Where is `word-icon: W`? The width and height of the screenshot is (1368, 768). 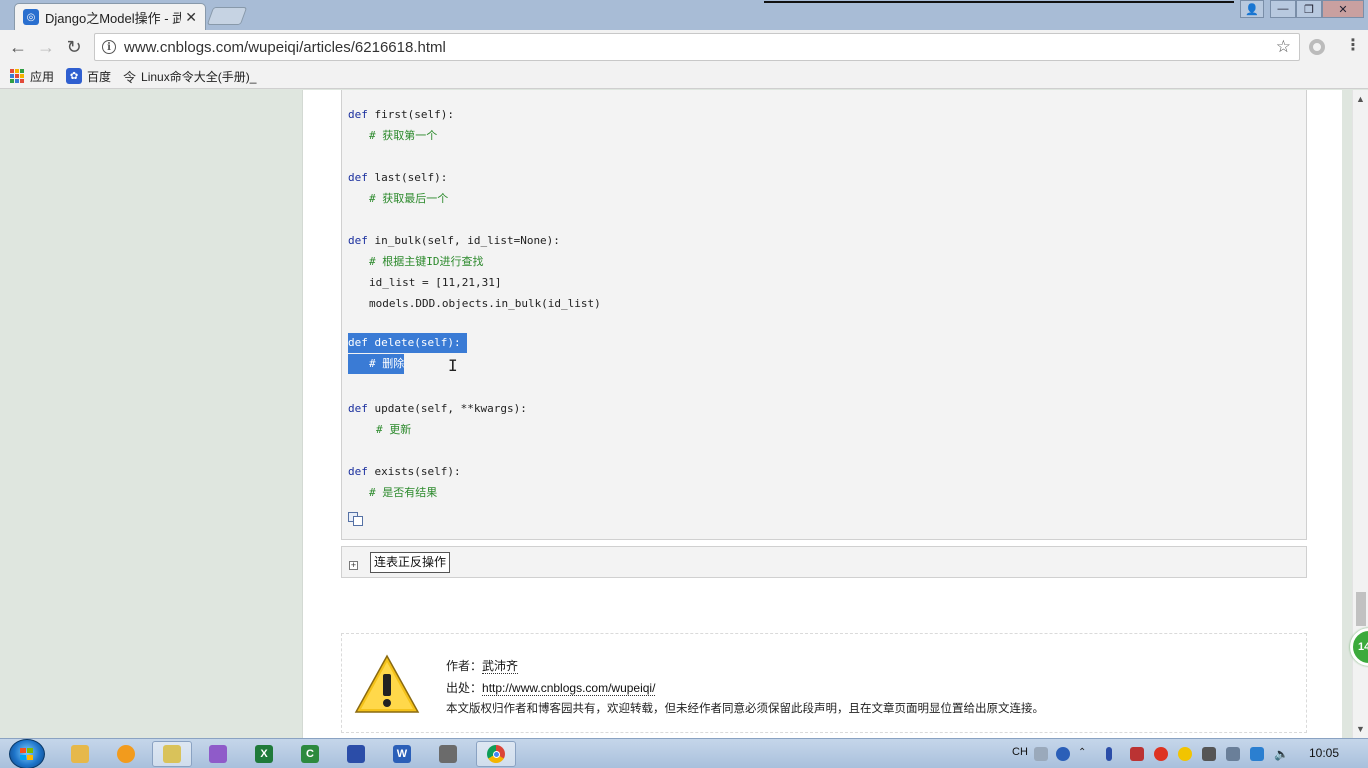
word-icon: W is located at coordinates (402, 754).